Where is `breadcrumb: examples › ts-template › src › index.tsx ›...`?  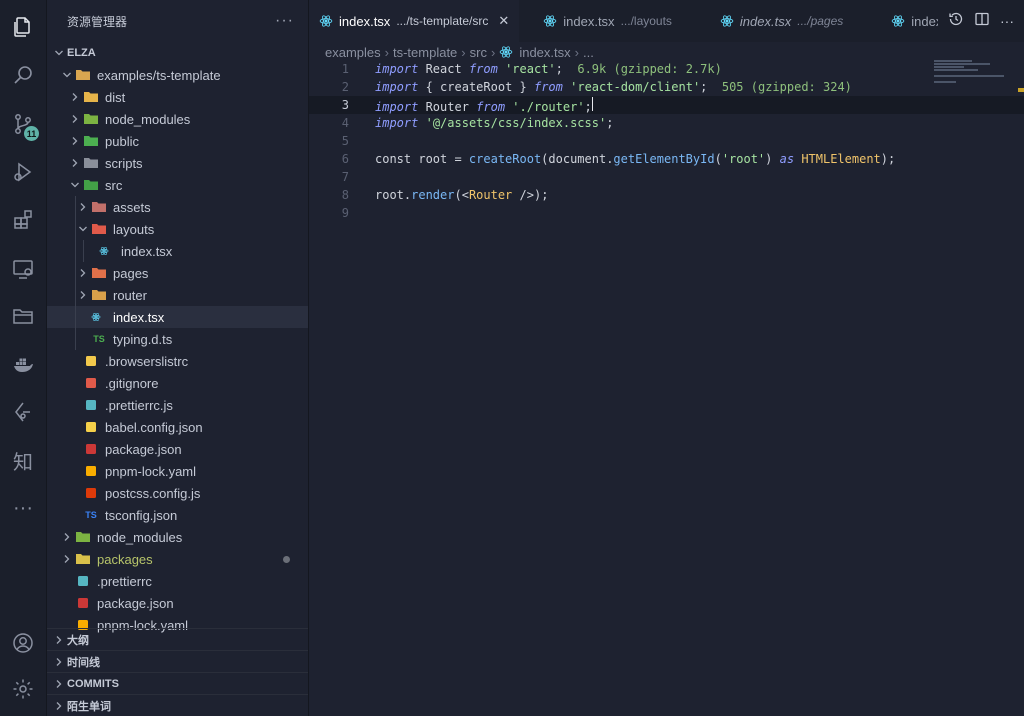
breadcrumb: examples › ts-template › src › index.tsx ›... is located at coordinates (666, 52).